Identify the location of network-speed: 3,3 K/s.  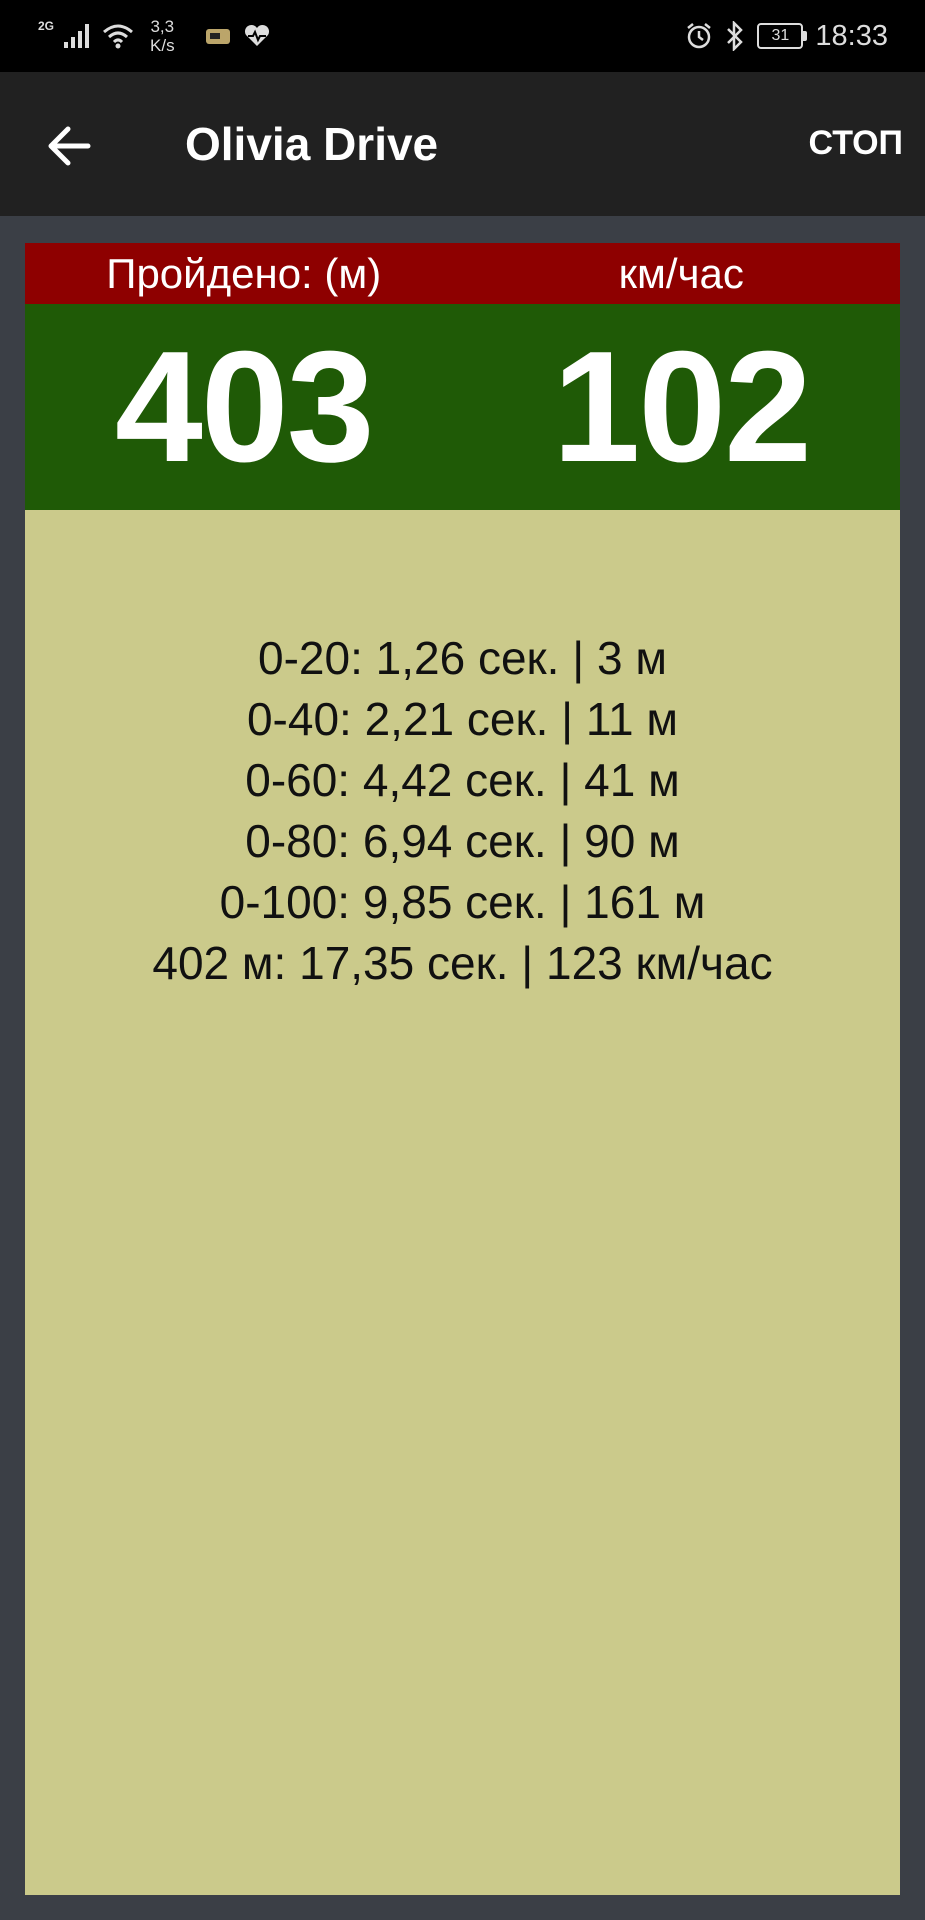
(162, 36).